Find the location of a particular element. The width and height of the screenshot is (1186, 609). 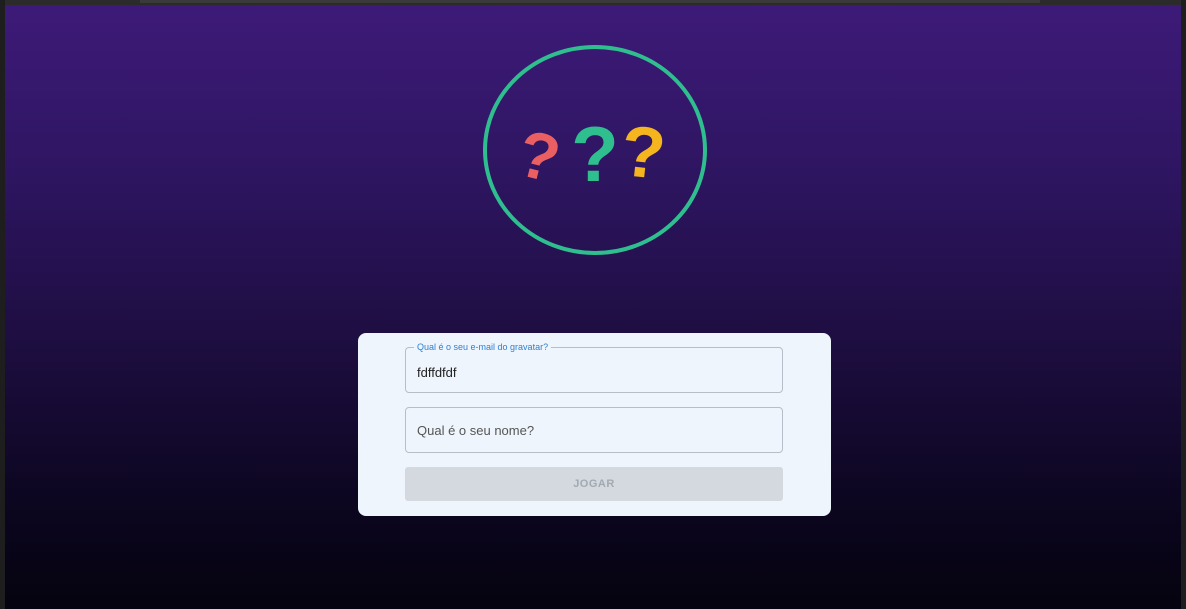

player-name-input is located at coordinates (594, 430).